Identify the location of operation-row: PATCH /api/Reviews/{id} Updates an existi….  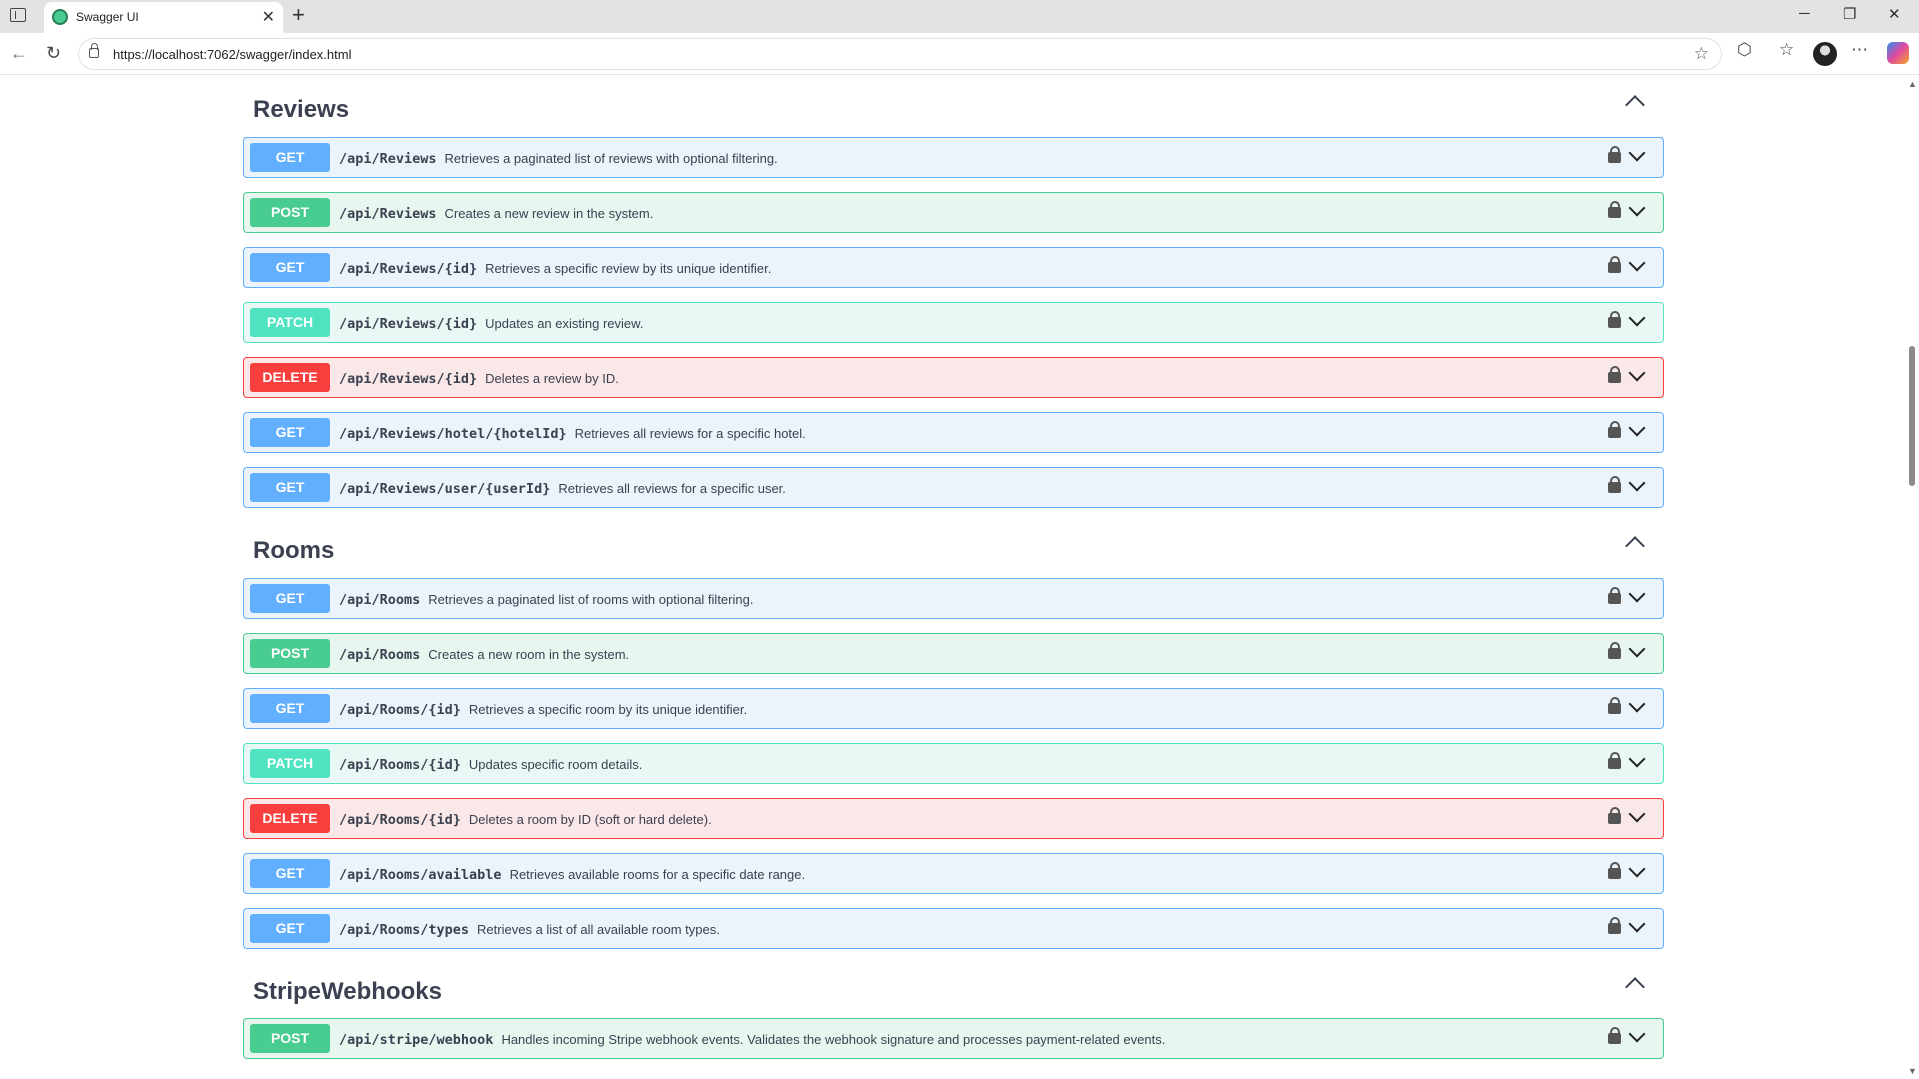
(953, 322).